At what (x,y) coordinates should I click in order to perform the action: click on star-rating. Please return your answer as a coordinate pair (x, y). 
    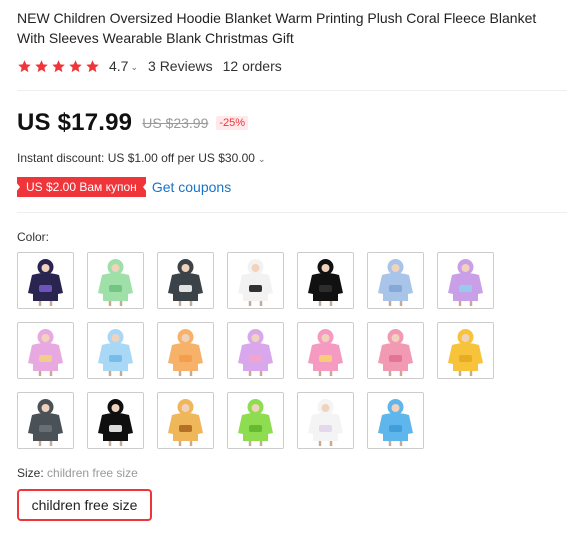
    Looking at the image, I should click on (58, 66).